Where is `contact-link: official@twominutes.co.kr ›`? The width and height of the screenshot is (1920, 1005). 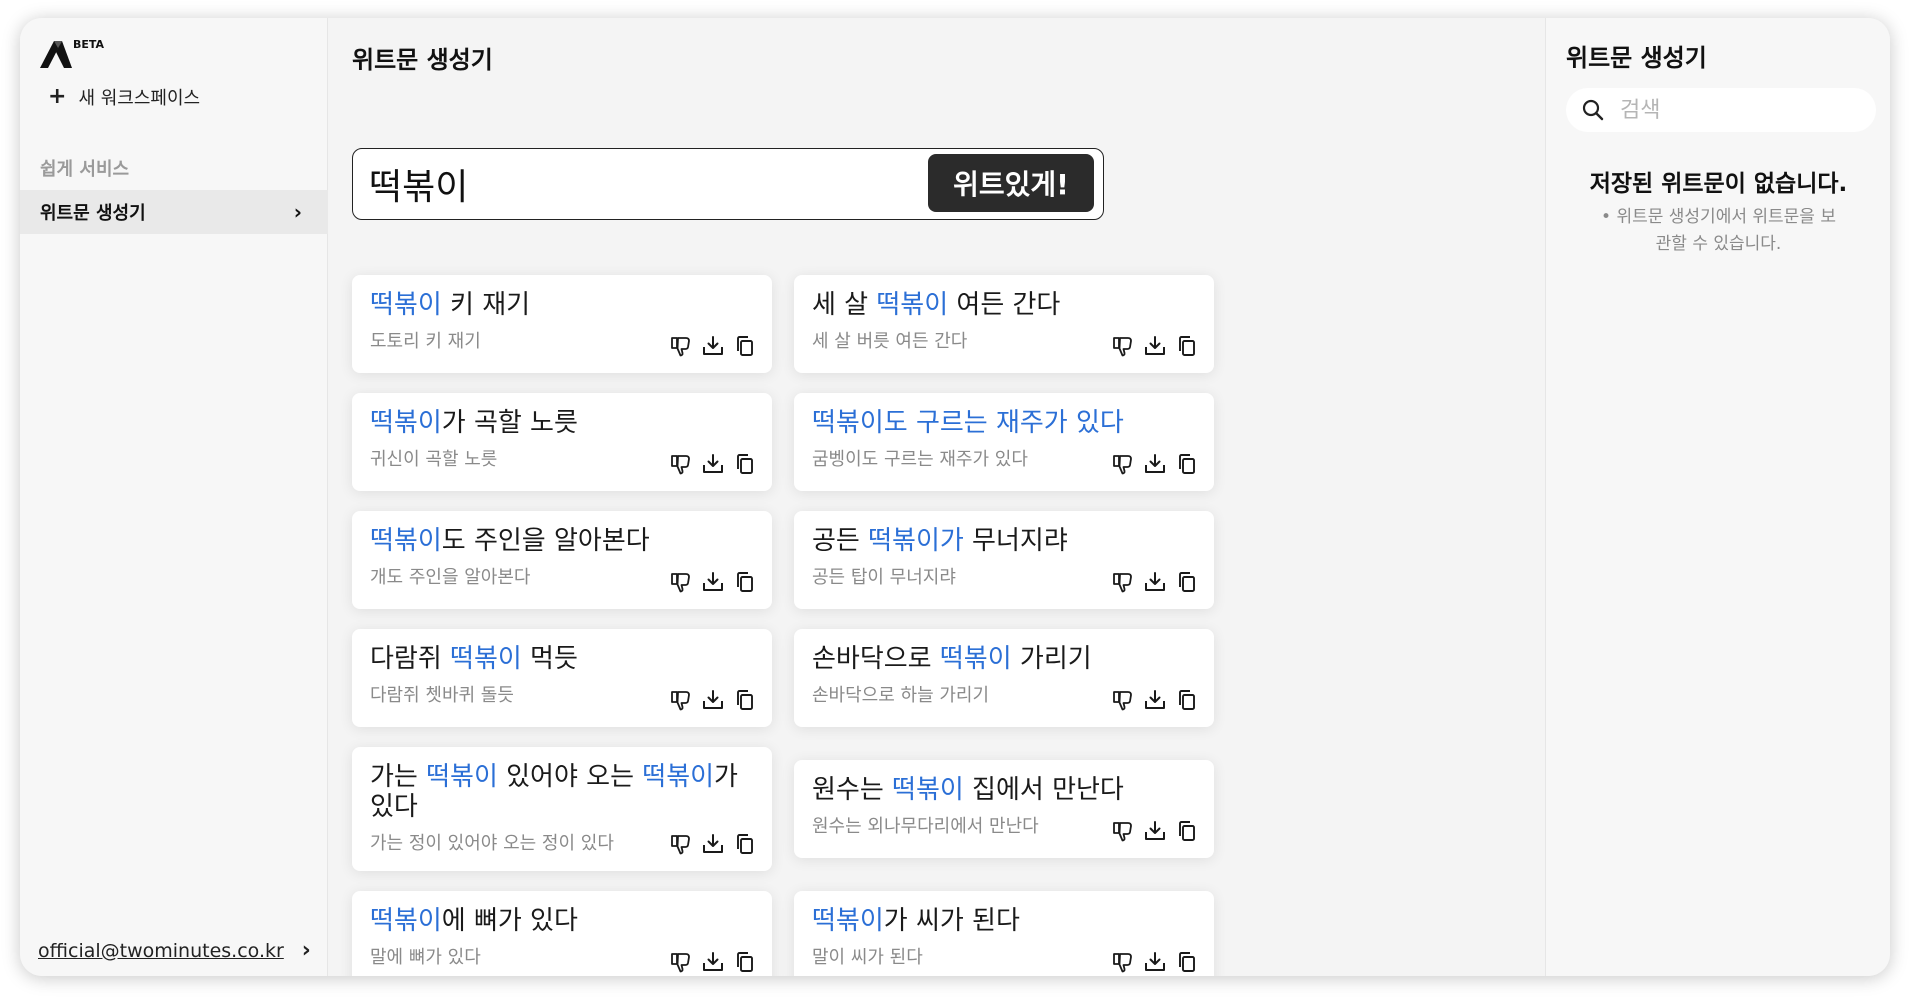 contact-link: official@twominutes.co.kr › is located at coordinates (174, 950).